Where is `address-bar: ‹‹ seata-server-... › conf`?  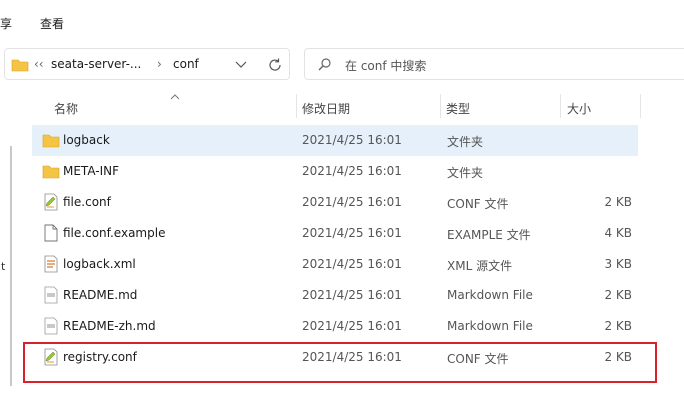
address-bar: ‹‹ seata-server-... › conf is located at coordinates (147, 64).